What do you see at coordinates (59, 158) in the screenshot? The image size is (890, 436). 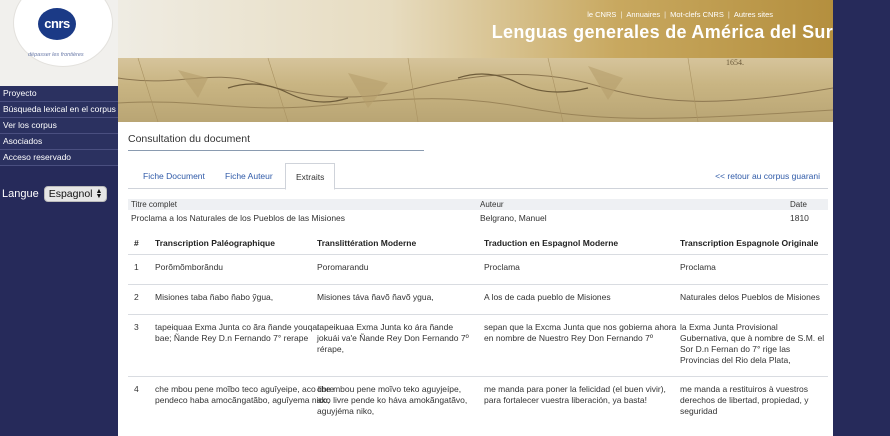 I see `sidebar-item-acceso: Acceso reservado` at bounding box center [59, 158].